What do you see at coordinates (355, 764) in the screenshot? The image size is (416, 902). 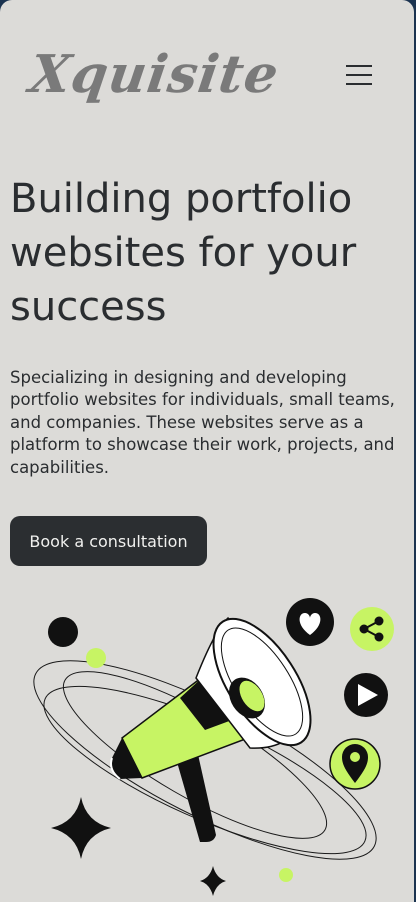 I see `location-badge` at bounding box center [355, 764].